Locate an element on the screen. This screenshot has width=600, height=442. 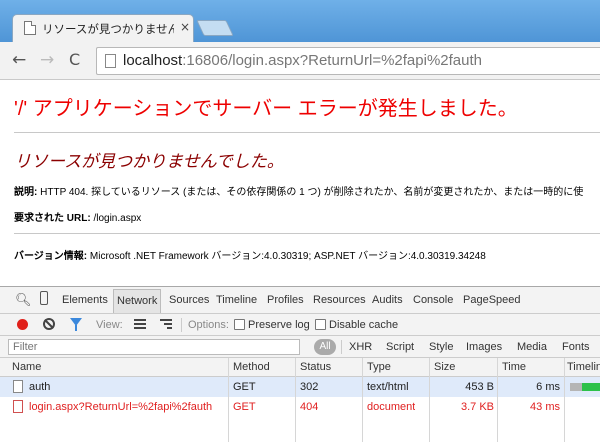
requested-url-label: 要求された URL: is located at coordinates (52, 218).